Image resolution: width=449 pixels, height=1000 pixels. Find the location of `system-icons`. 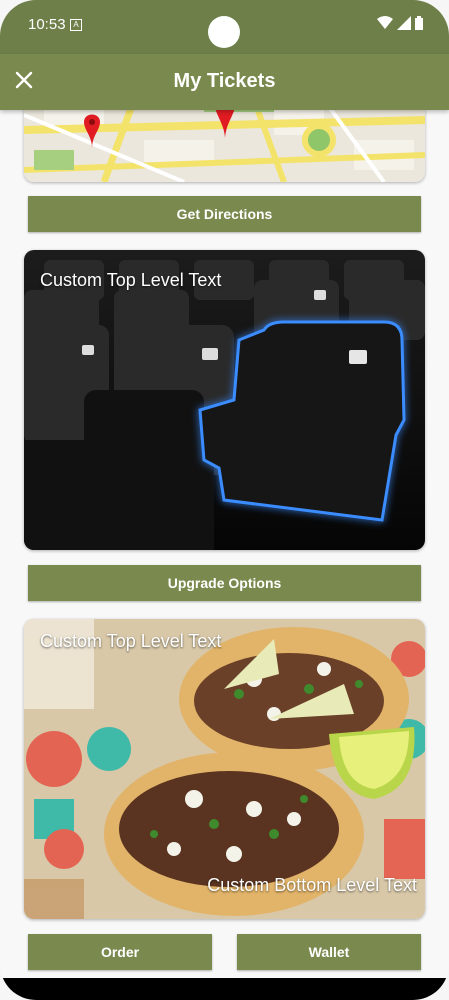

system-icons is located at coordinates (400, 23).